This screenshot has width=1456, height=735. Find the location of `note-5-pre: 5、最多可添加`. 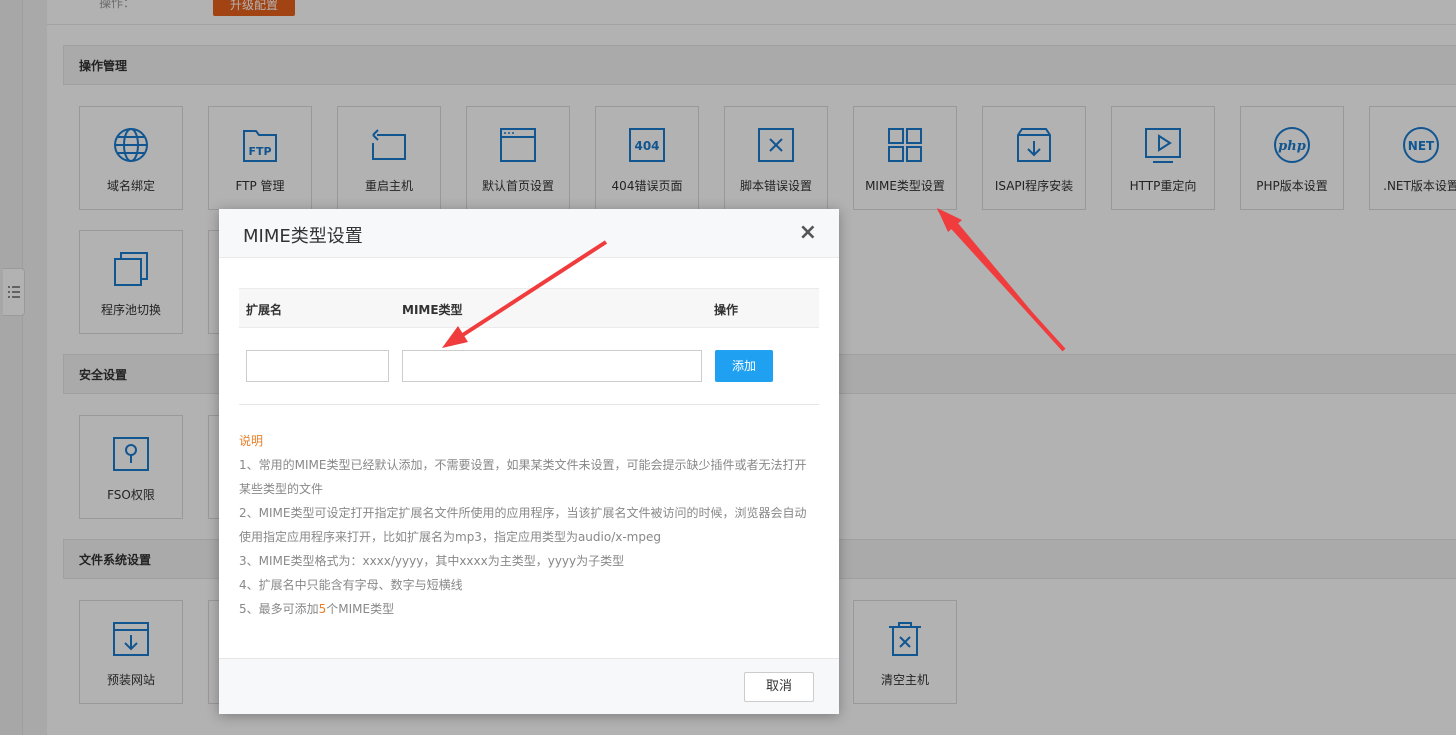

note-5-pre: 5、最多可添加 is located at coordinates (279, 609).